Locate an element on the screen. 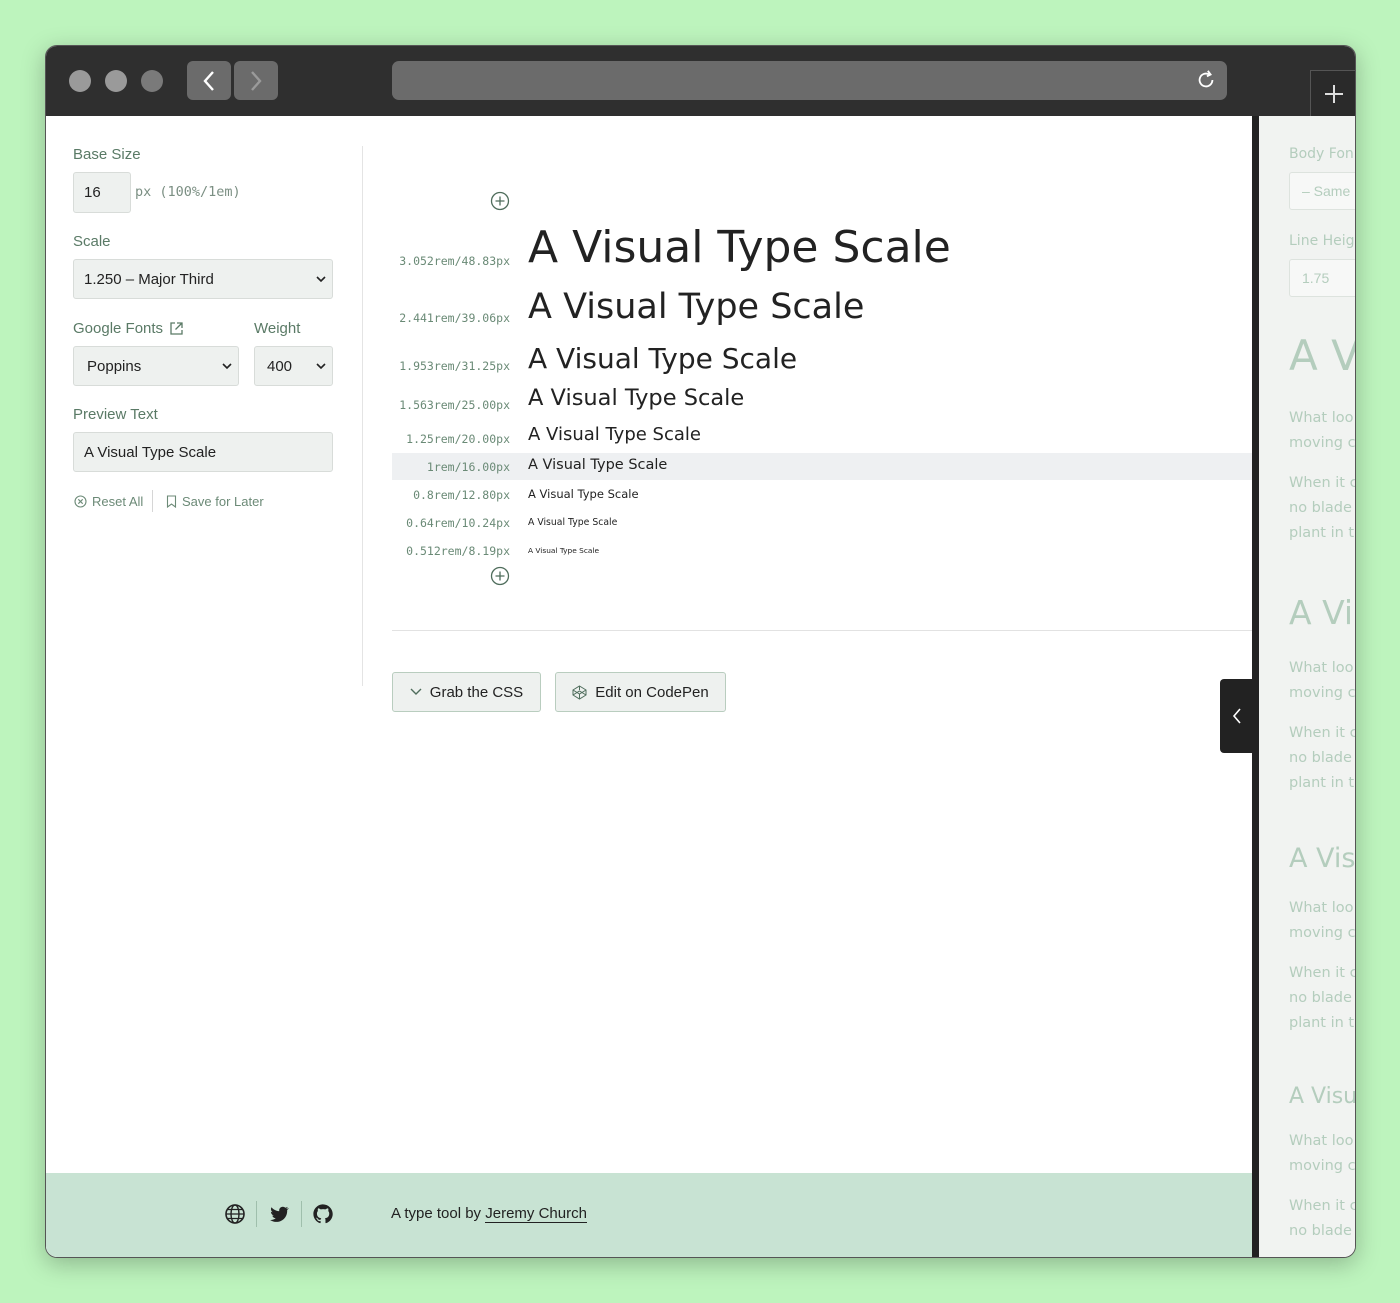  edit-on-codepen-button: Edit on CodePen is located at coordinates (640, 692).